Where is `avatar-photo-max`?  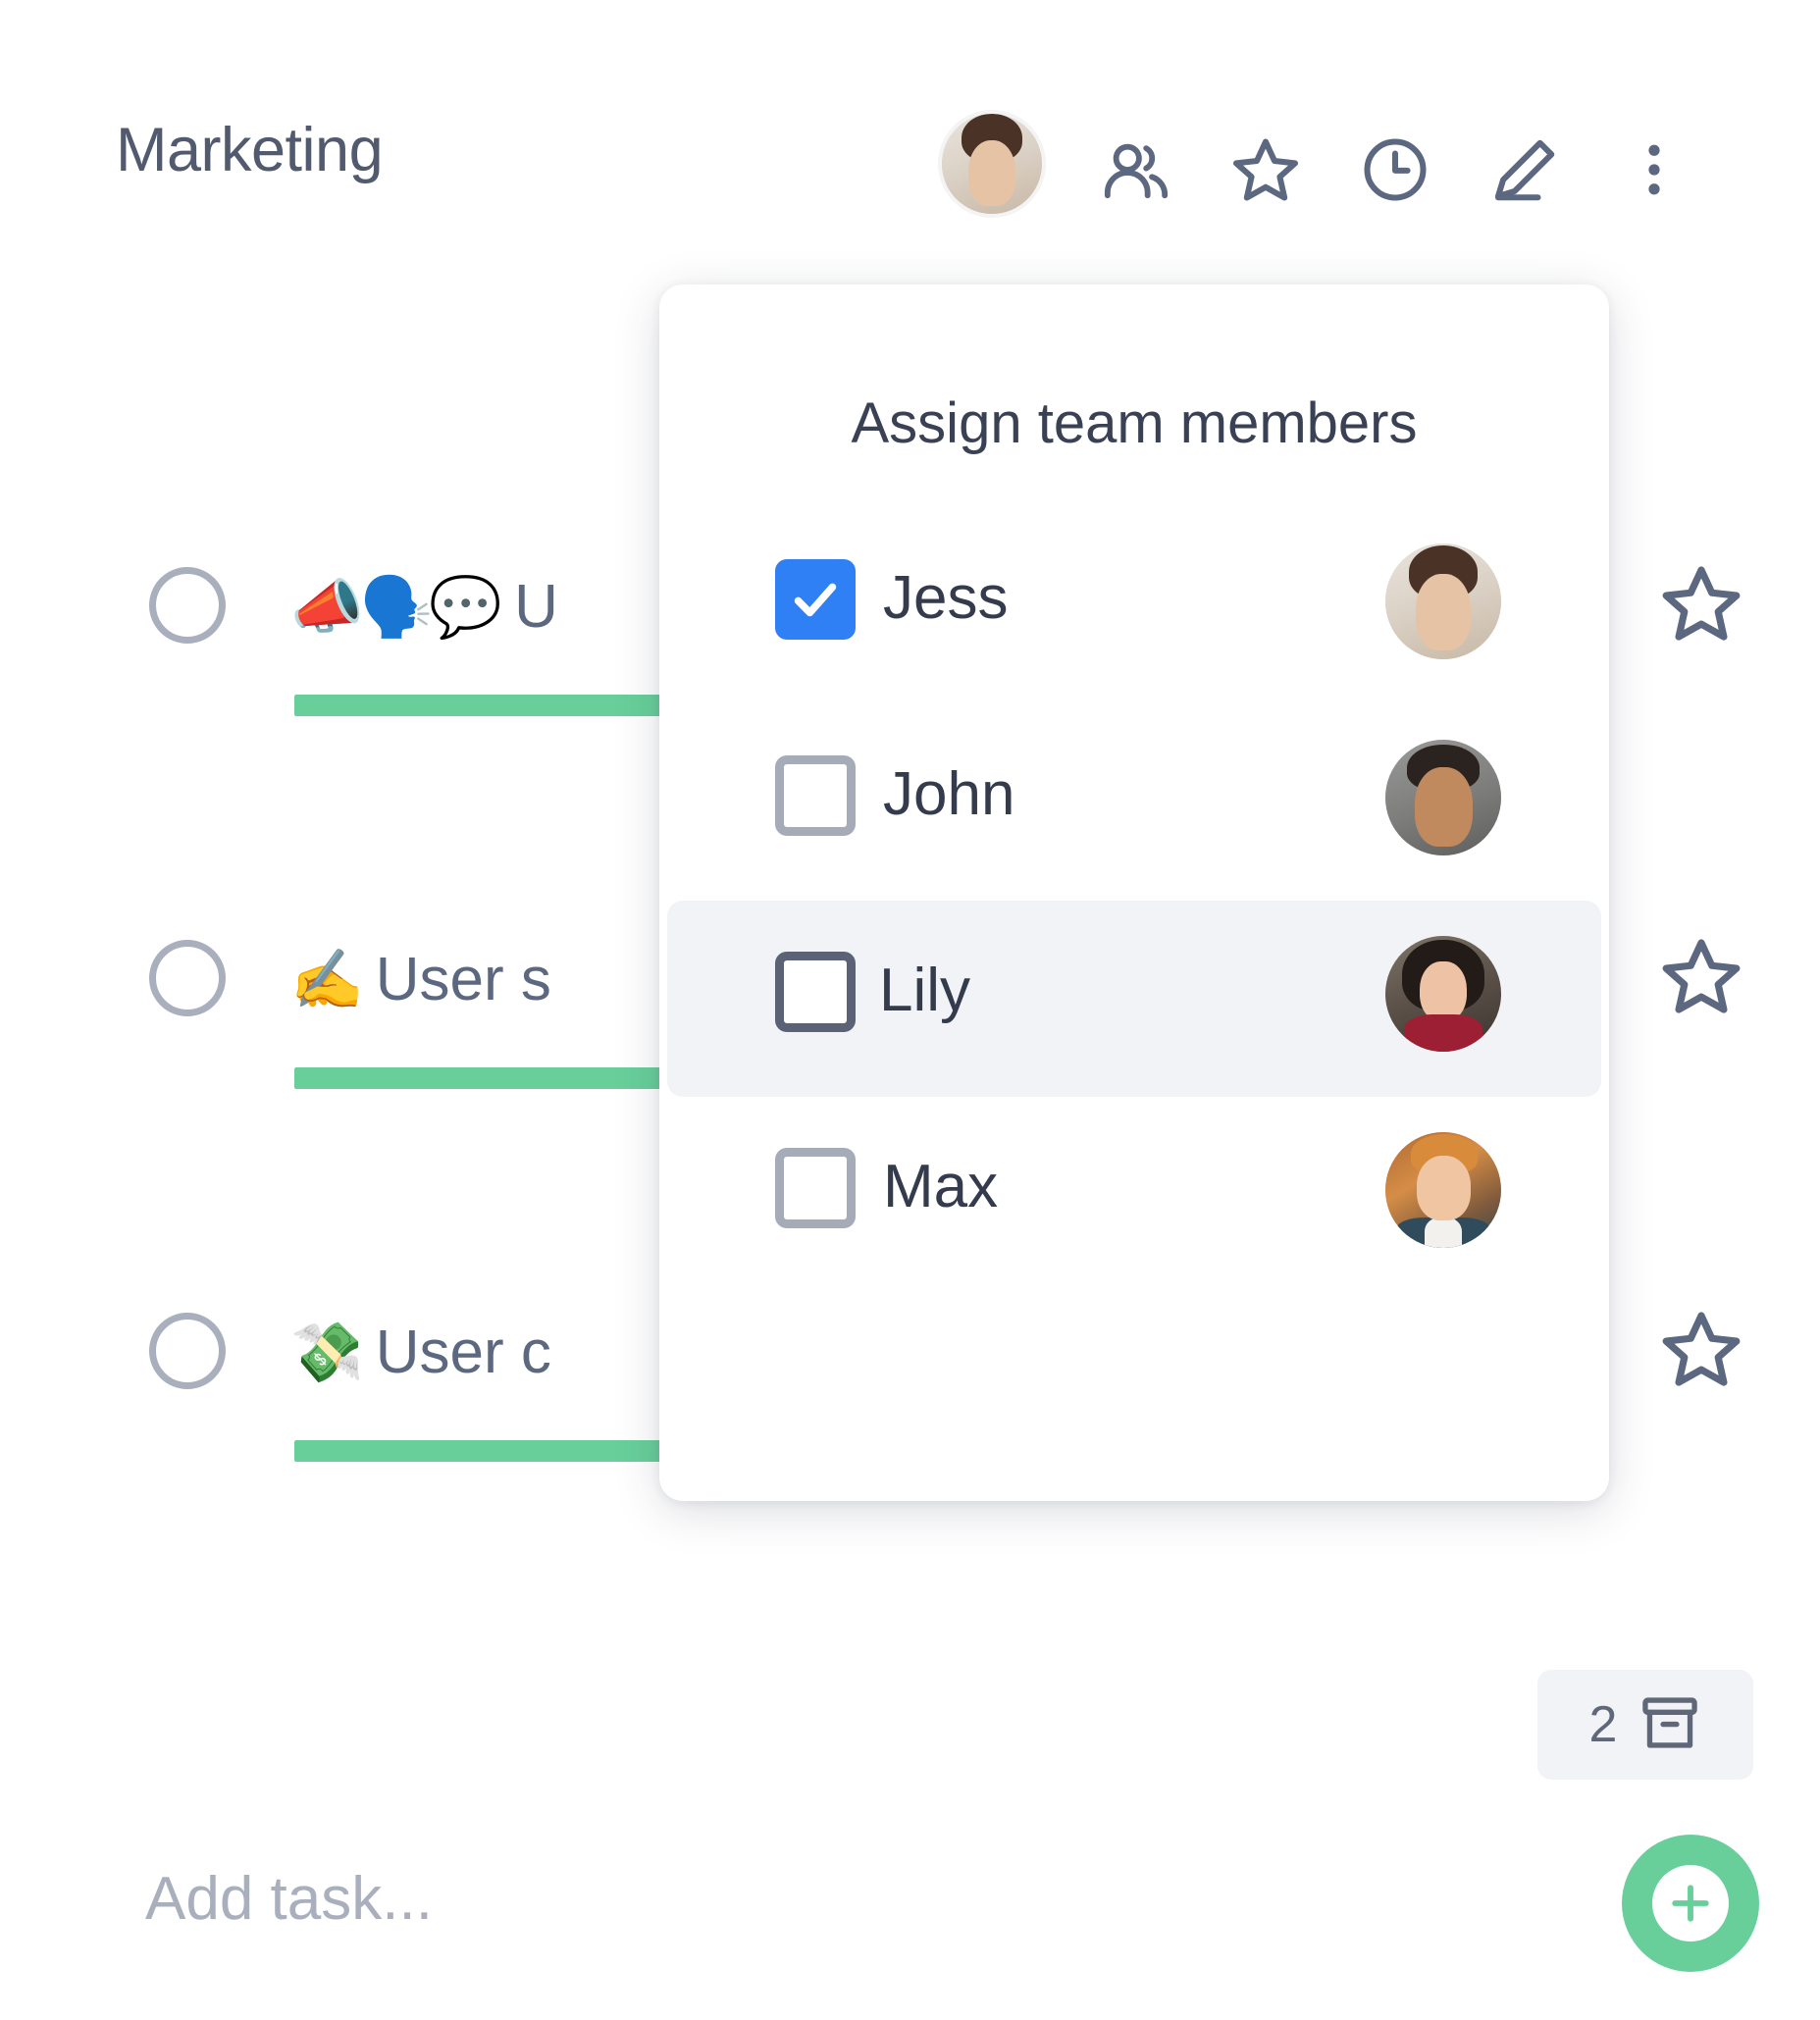 avatar-photo-max is located at coordinates (1443, 1190).